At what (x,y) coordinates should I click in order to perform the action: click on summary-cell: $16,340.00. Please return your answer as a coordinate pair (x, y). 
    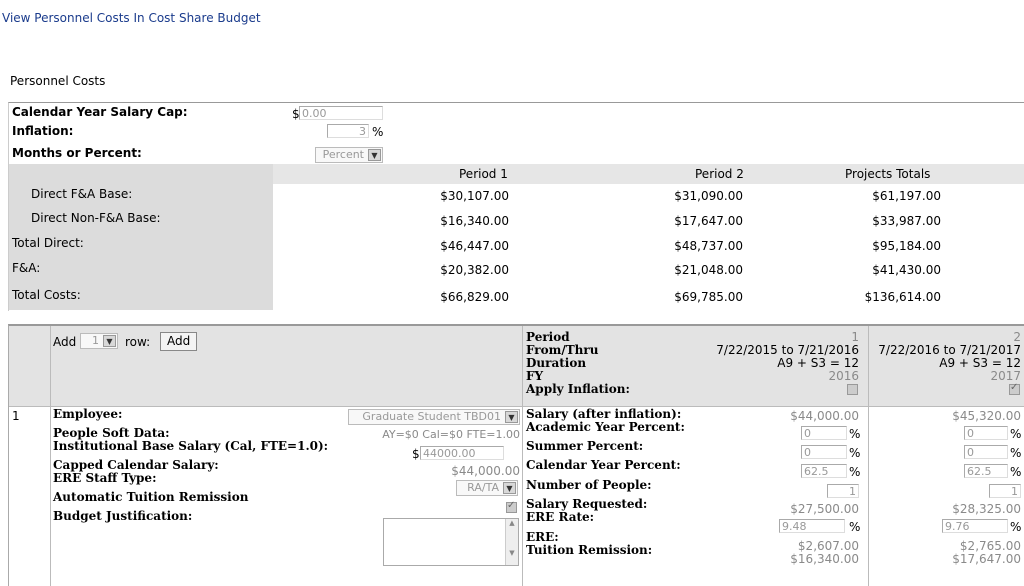
    Looking at the image, I should click on (474, 221).